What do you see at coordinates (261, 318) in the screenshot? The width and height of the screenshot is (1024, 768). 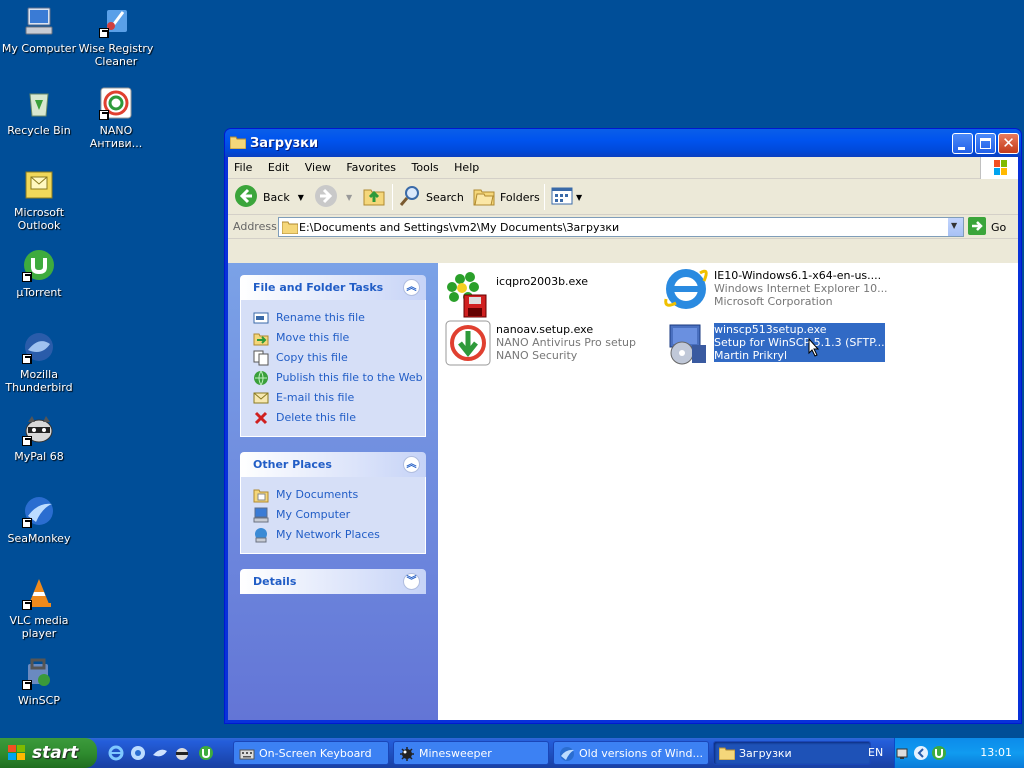 I see `rename-icon` at bounding box center [261, 318].